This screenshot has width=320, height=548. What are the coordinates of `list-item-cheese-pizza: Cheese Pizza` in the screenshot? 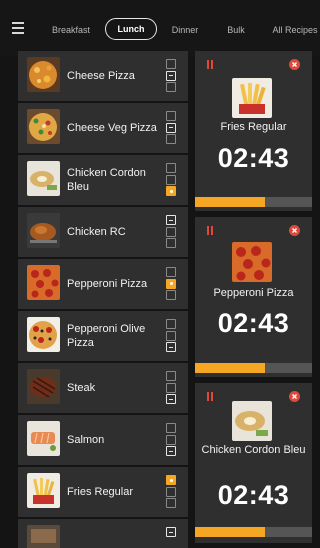 It's located at (103, 76).